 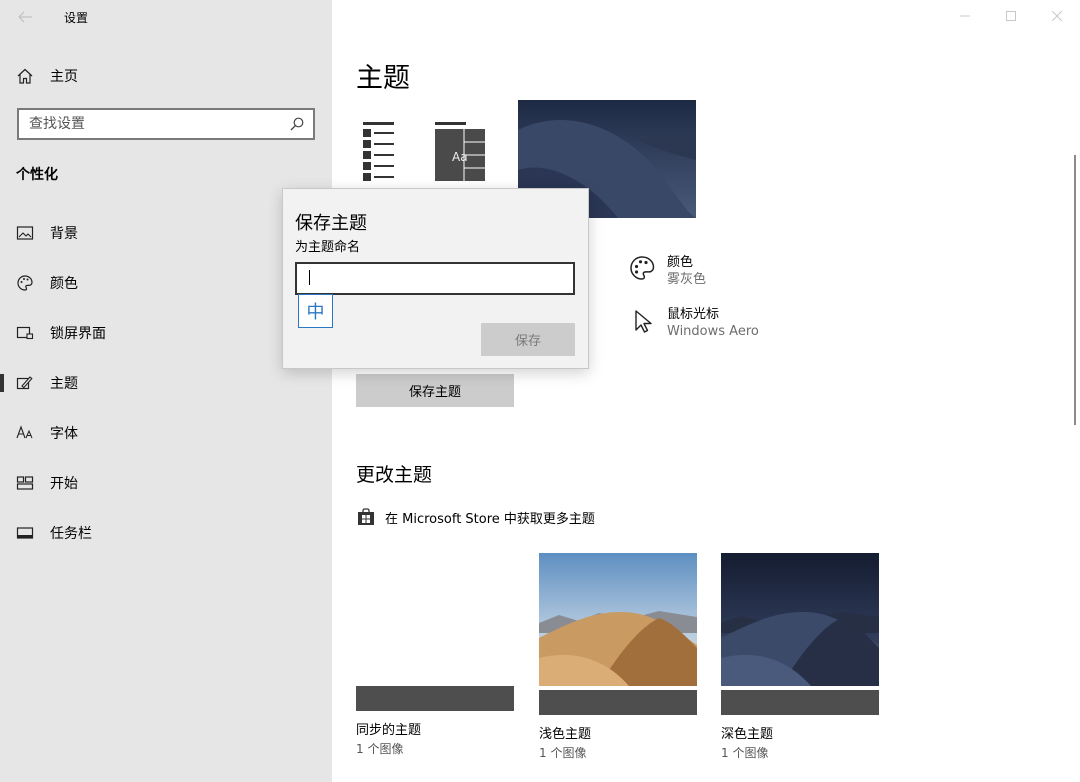 What do you see at coordinates (64, 234) in the screenshot?
I see `sidebar-item-label: 背景` at bounding box center [64, 234].